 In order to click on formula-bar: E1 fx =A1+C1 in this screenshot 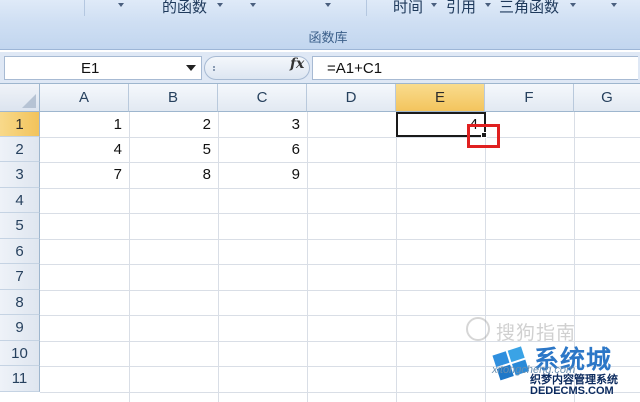, I will do `click(320, 68)`.